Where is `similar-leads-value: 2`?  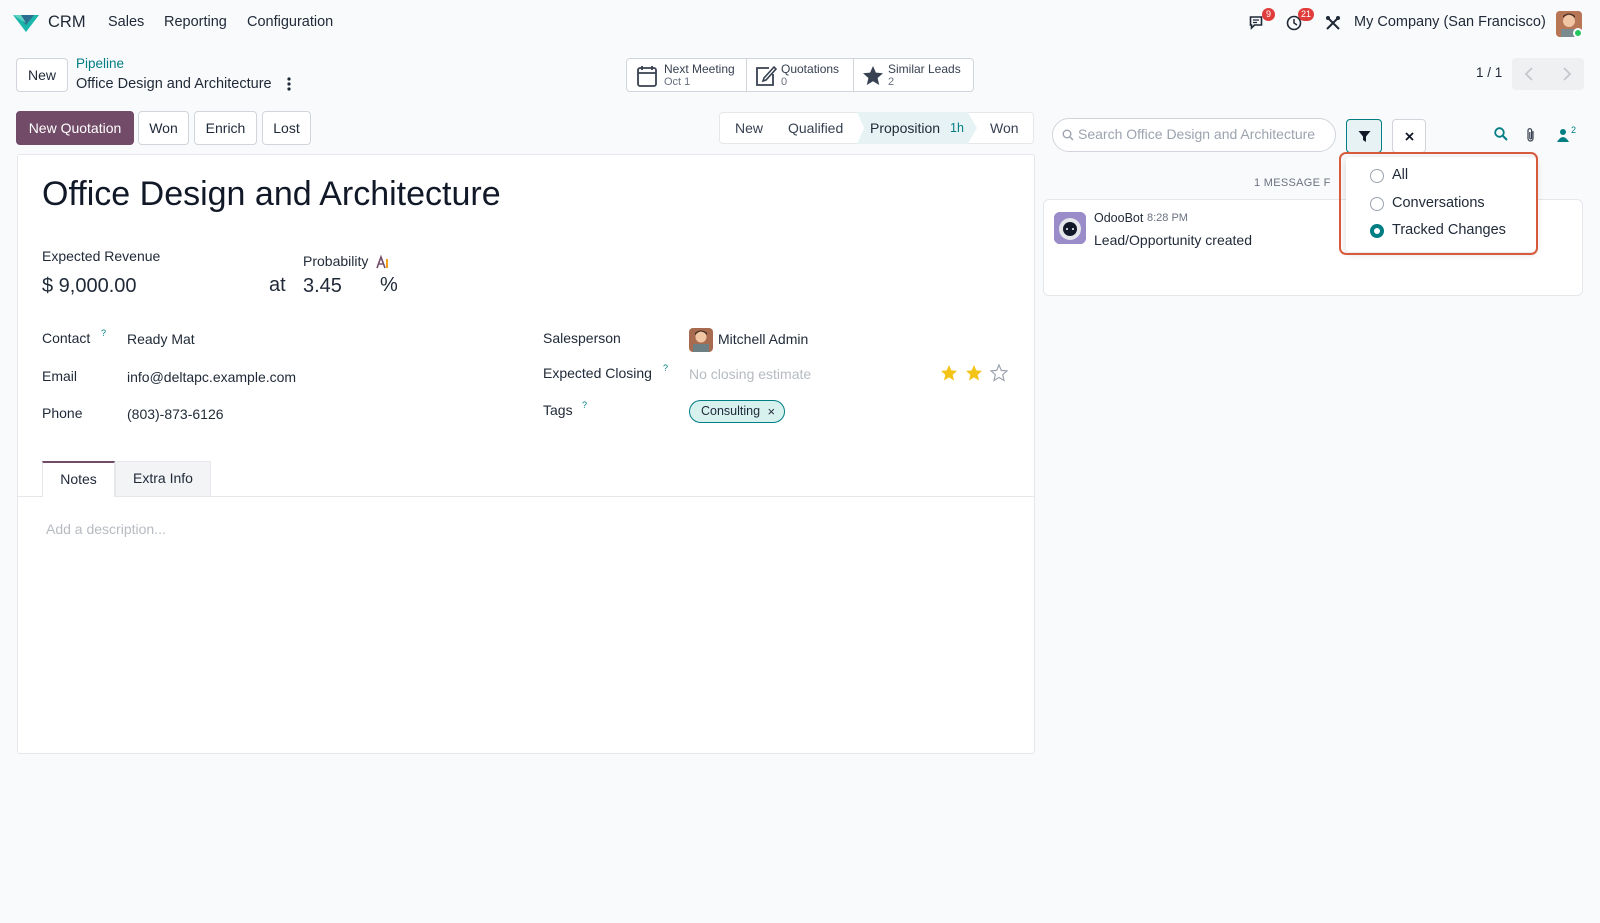 similar-leads-value: 2 is located at coordinates (891, 82).